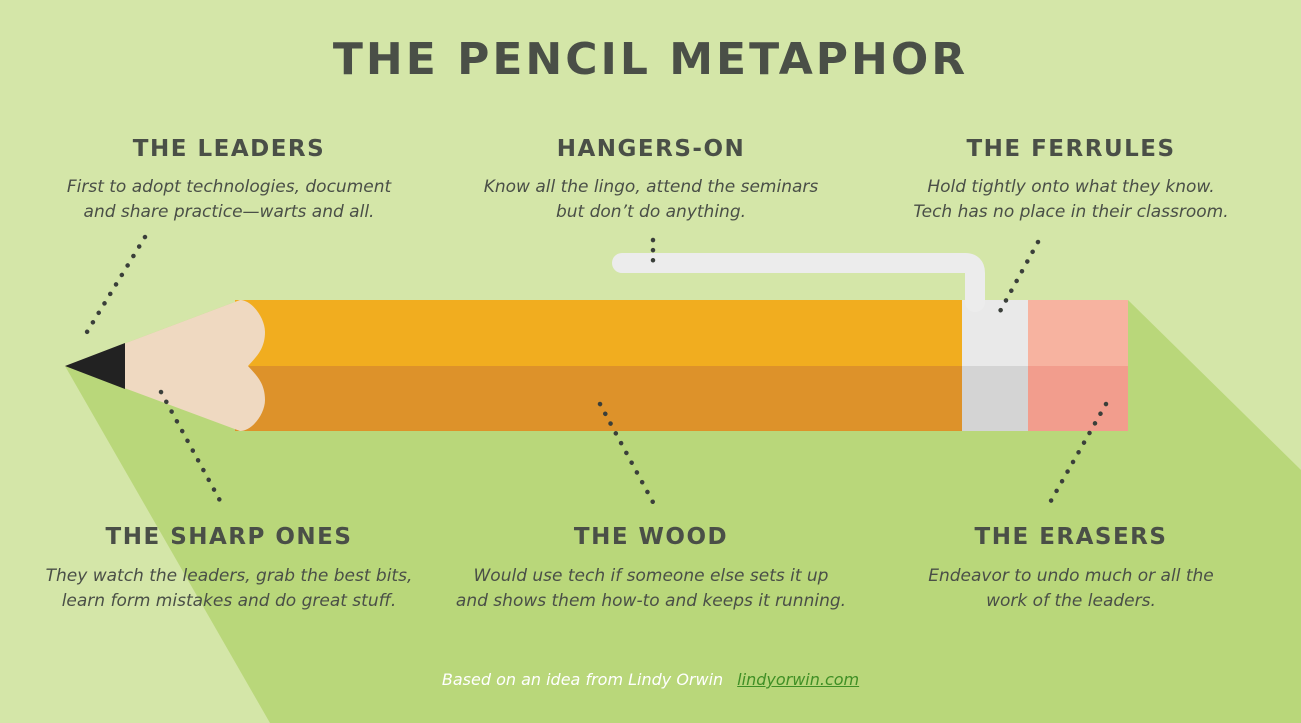  Describe the element at coordinates (229, 149) in the screenshot. I see `leaders-heading: THE LEADERS` at that location.